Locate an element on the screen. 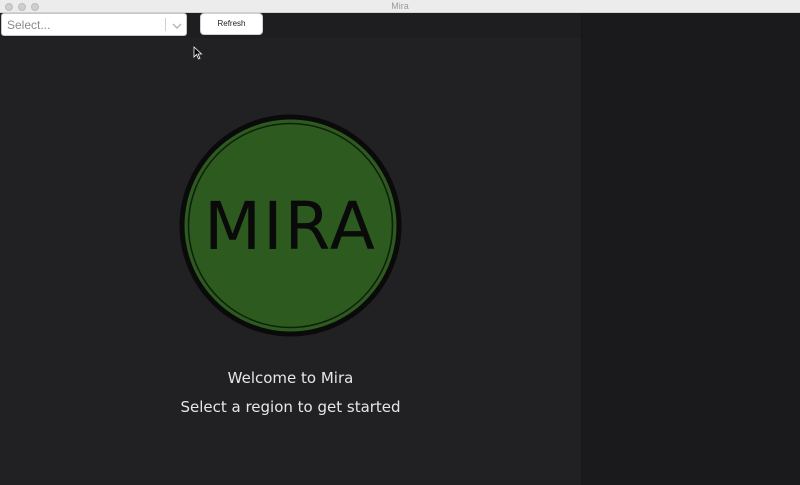 This screenshot has width=800, height=485. mouse-pointer-icon is located at coordinates (198, 52).